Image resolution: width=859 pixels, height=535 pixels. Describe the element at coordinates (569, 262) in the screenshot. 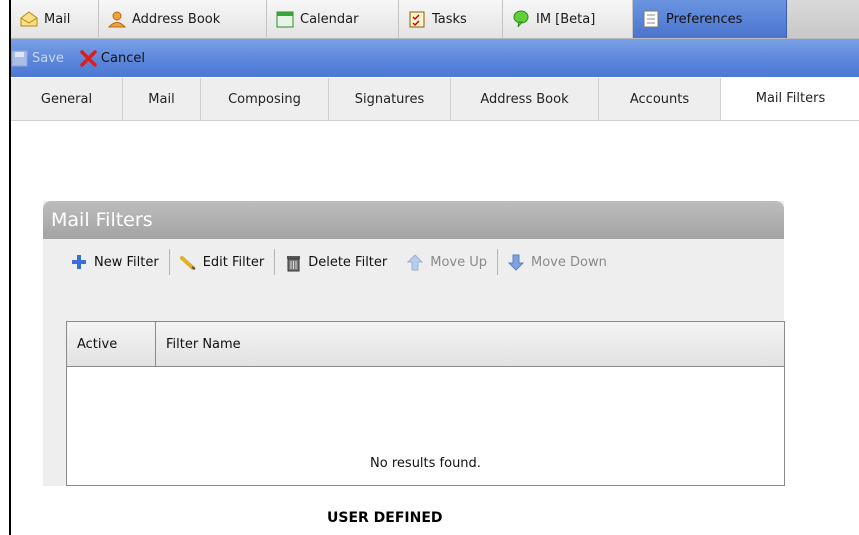

I see `move-down-label: Move Down` at that location.